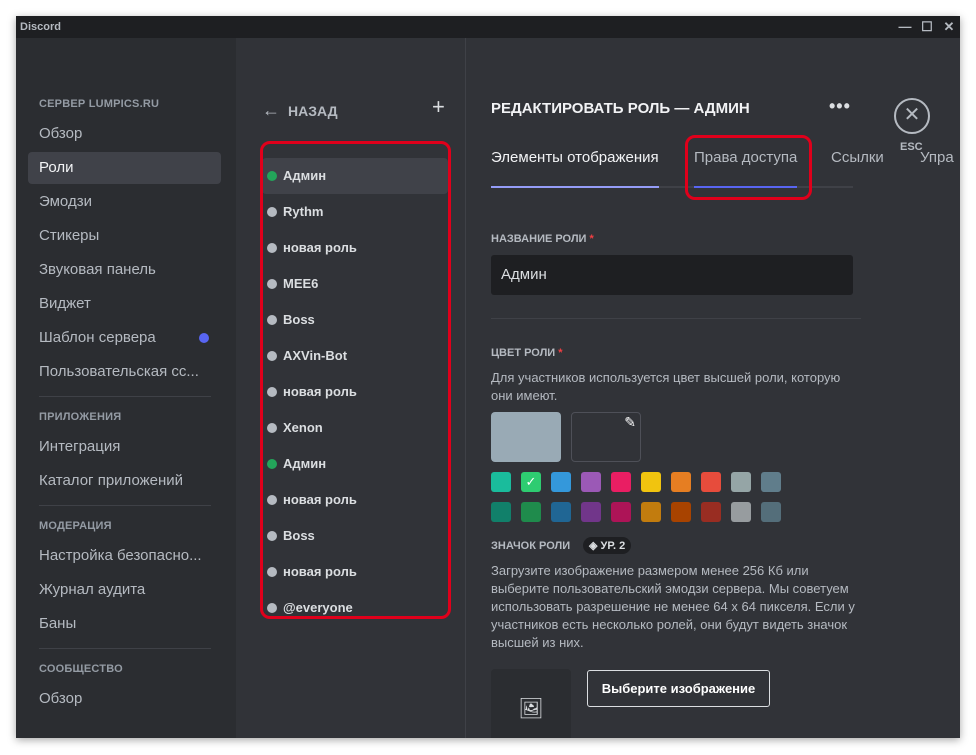  I want to click on sidebar-section-title: СООБЩЕСТВО, so click(81, 669).